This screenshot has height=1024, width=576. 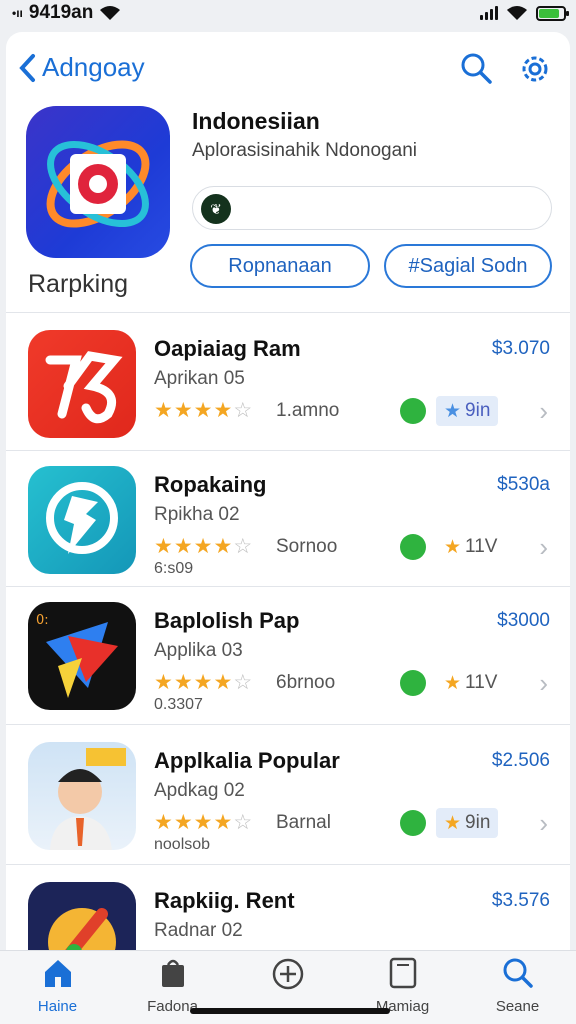 I want to click on review-count: Sornoo, so click(x=307, y=546).